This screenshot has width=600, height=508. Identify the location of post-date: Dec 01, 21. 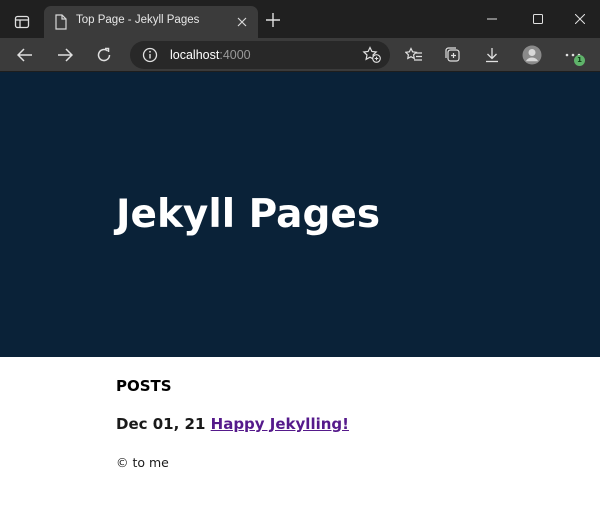
(163, 424).